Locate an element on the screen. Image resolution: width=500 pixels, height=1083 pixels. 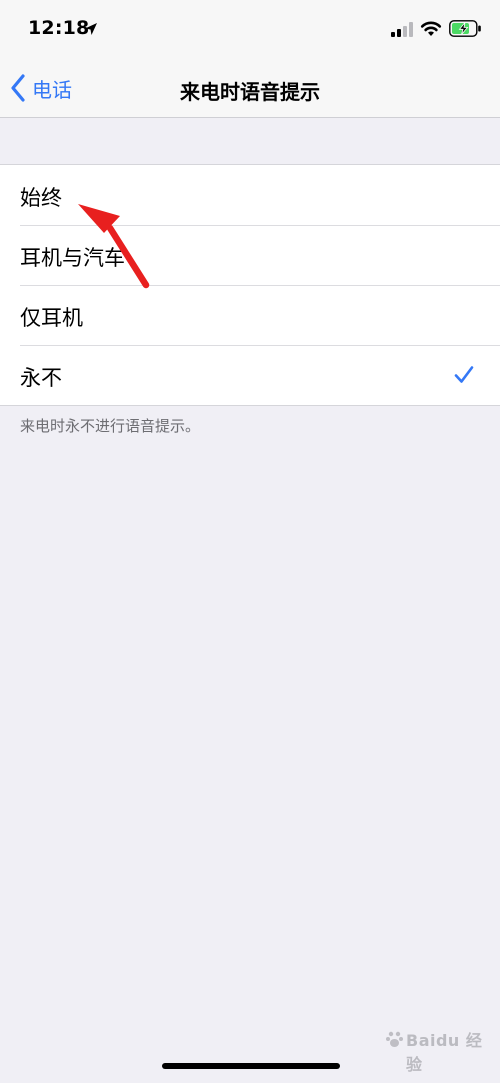
home-indicator is located at coordinates (251, 1066).